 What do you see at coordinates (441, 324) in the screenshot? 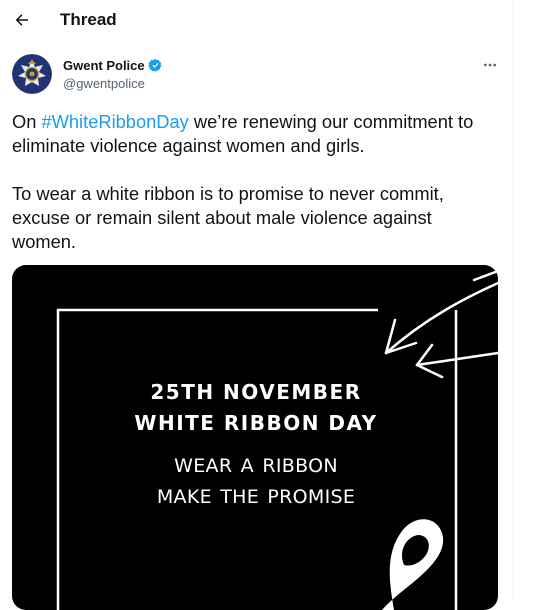
I see `arrow-icon` at bounding box center [441, 324].